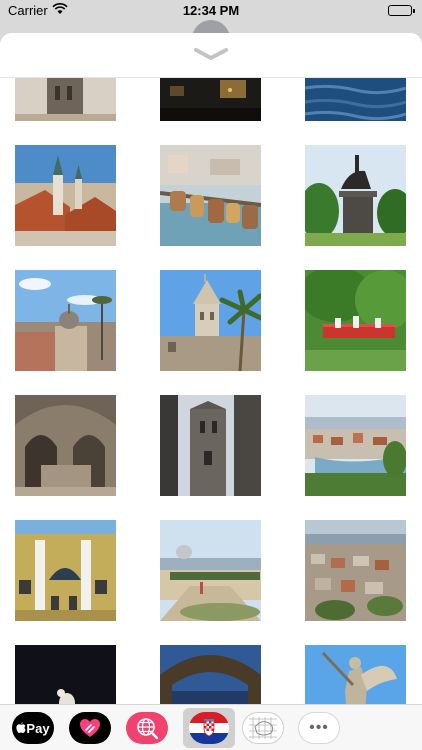 The image size is (422, 750). What do you see at coordinates (147, 728) in the screenshot?
I see `image-search-globe-icon` at bounding box center [147, 728].